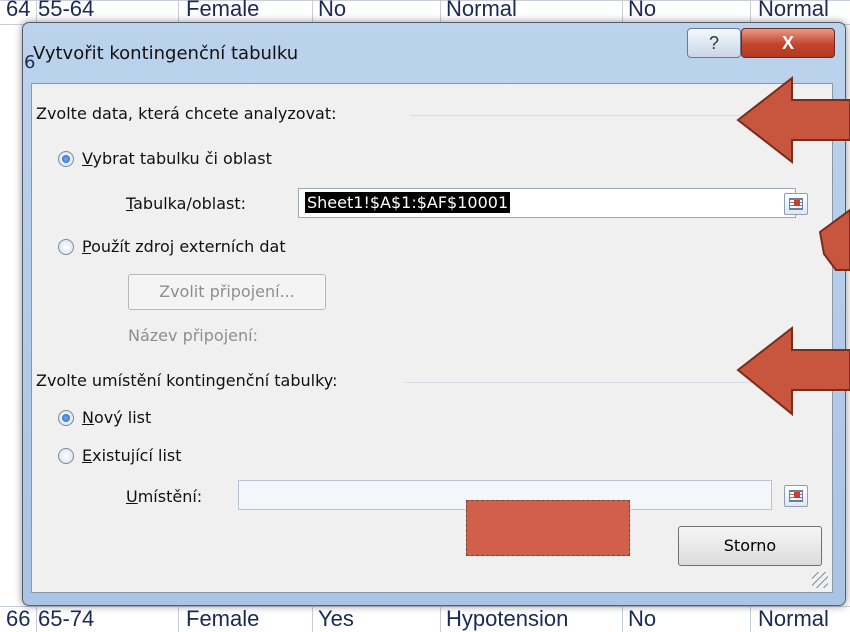 The image size is (850, 632). I want to click on ok-button-cover, so click(548, 528).